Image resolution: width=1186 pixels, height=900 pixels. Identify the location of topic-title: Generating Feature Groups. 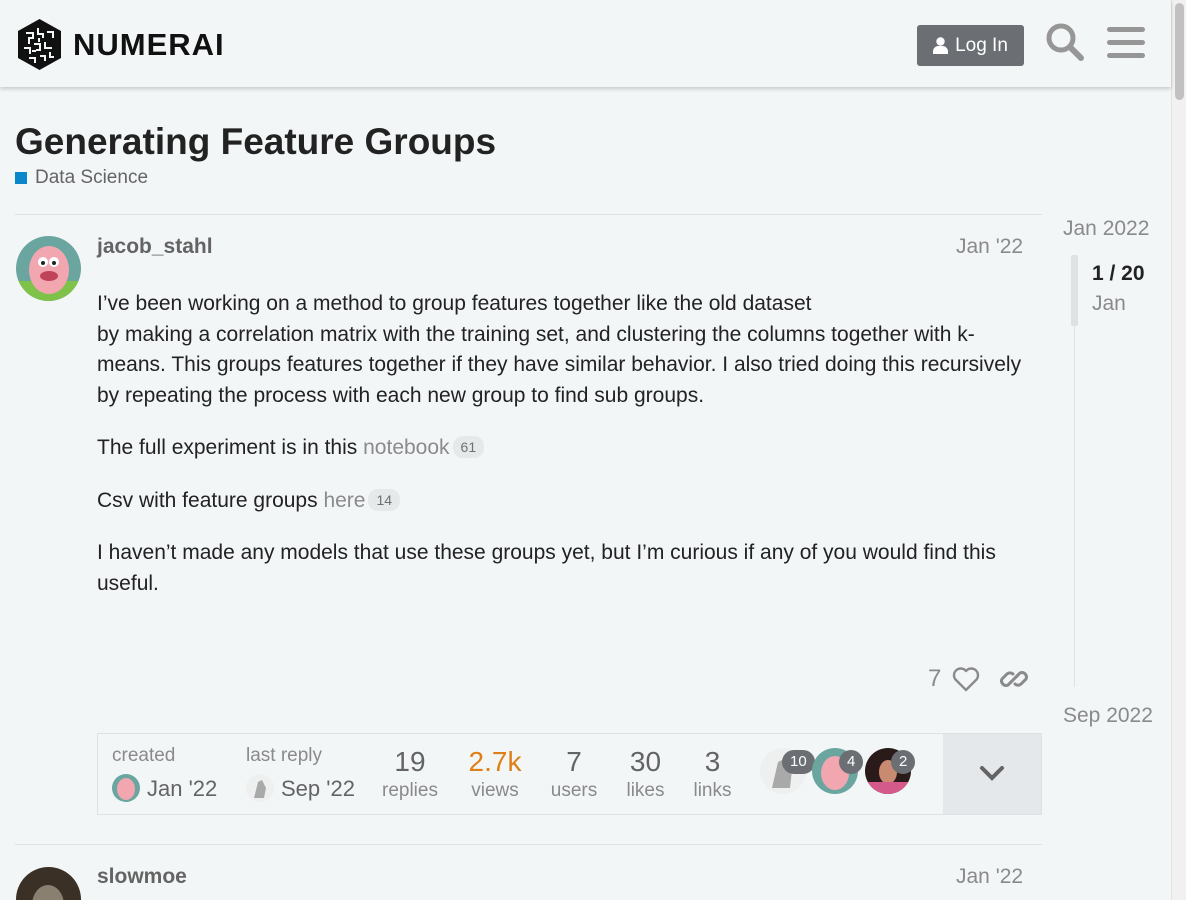
(256, 141).